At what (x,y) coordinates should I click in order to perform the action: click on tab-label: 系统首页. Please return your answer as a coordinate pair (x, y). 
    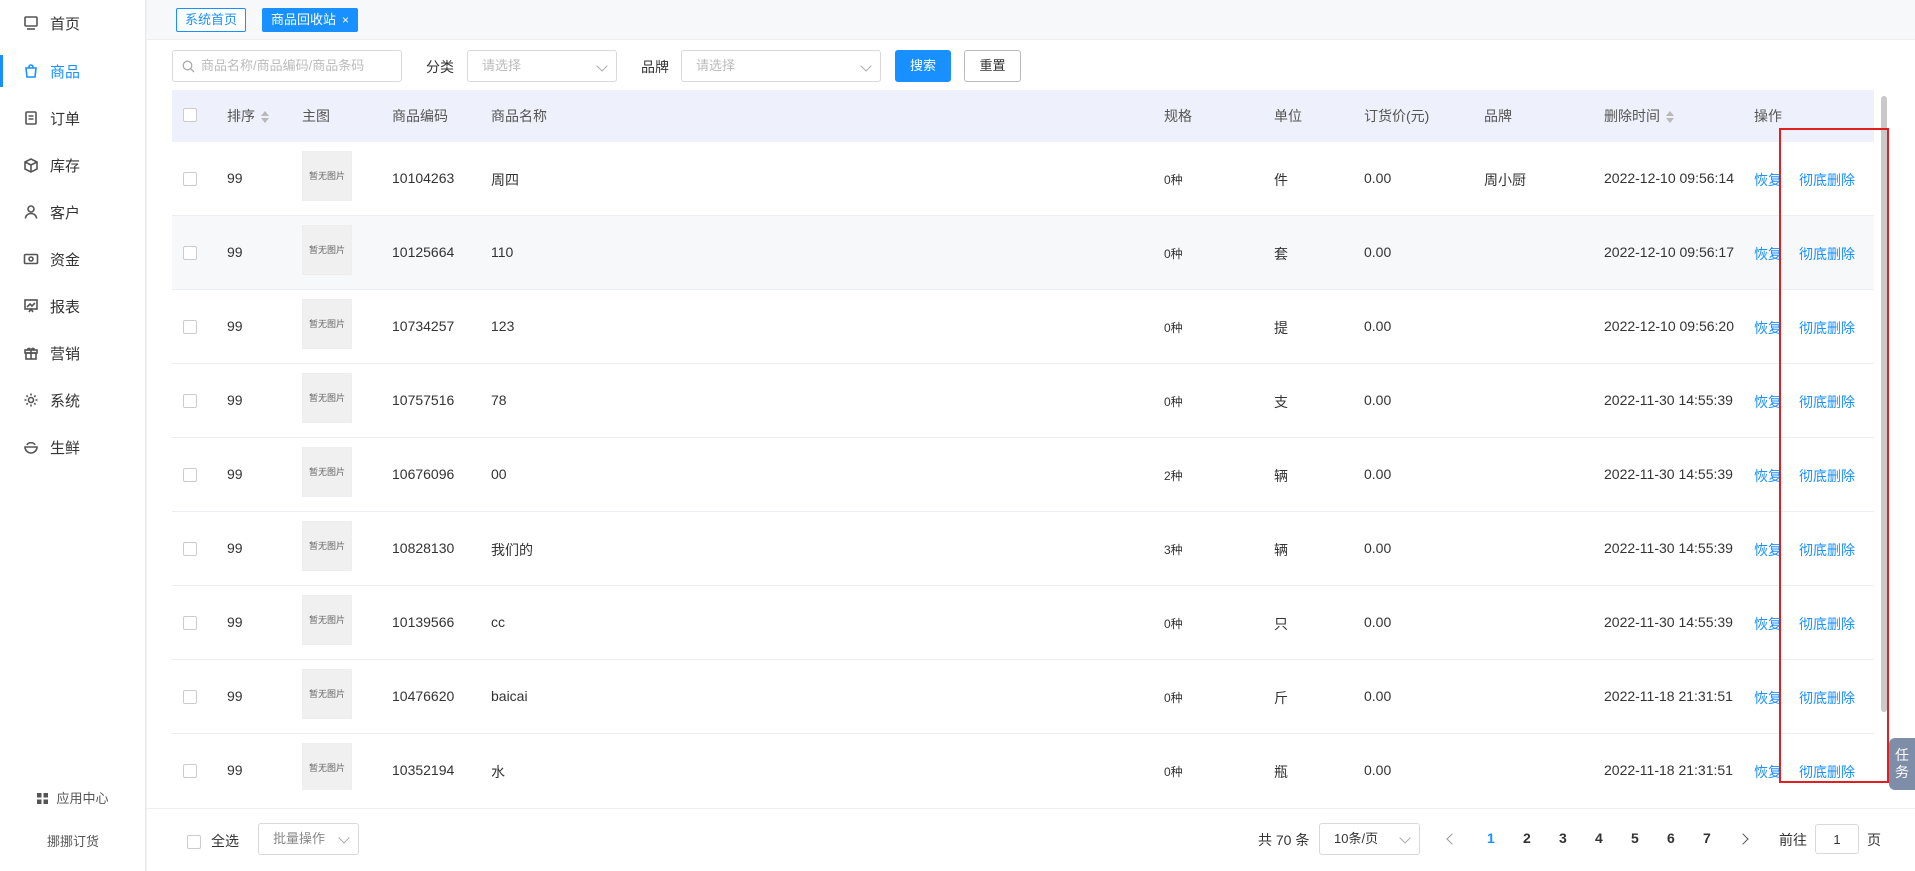
    Looking at the image, I should click on (211, 19).